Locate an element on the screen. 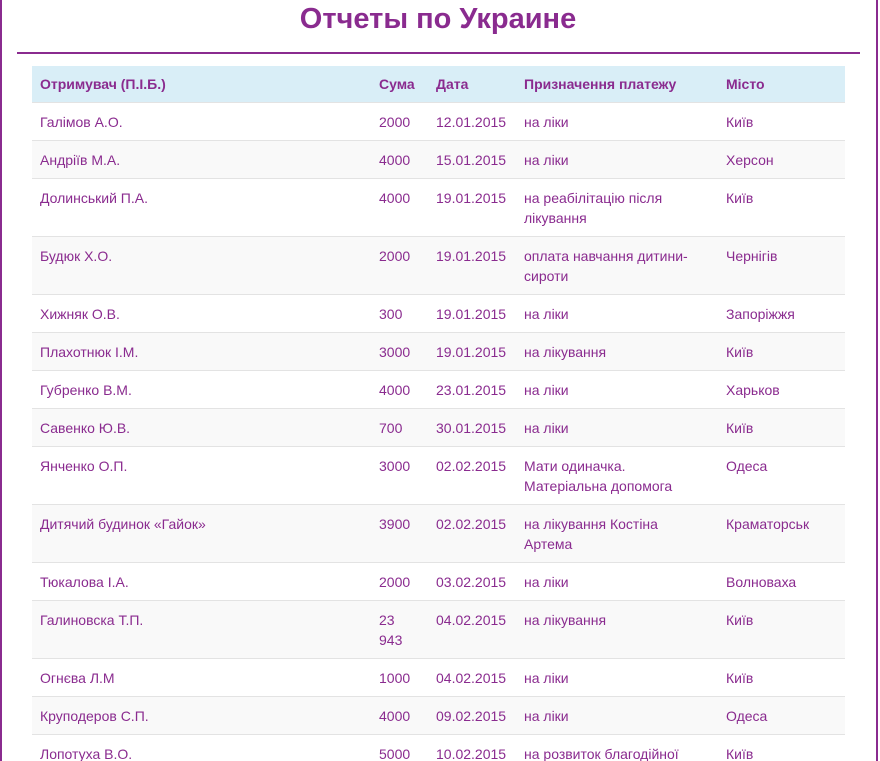  header-recipient: Отримувач (П.І.Б.) is located at coordinates (201, 84).